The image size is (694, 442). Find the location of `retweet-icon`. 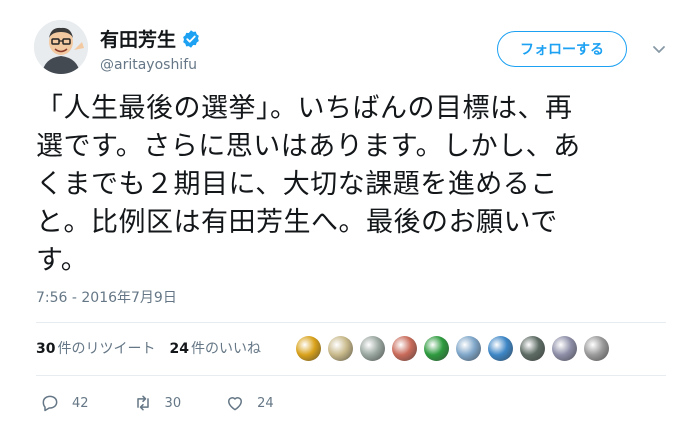

retweet-icon is located at coordinates (142, 403).